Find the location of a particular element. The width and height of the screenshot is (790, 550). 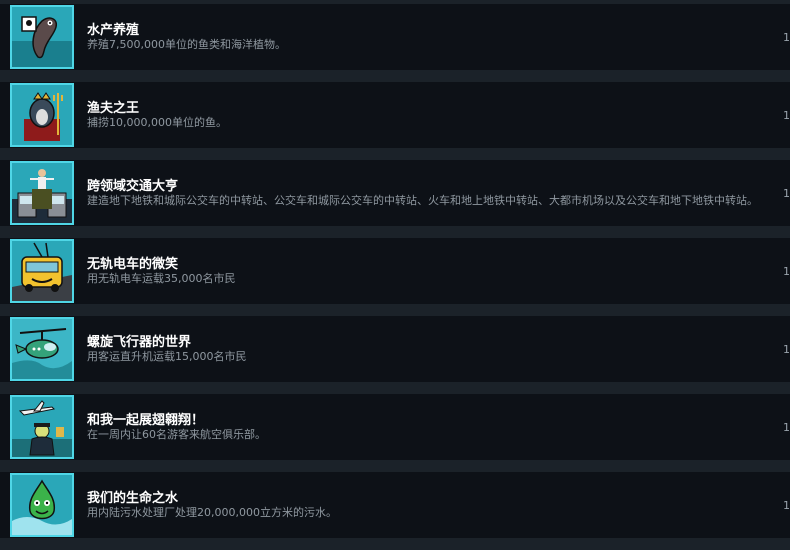

achievement-row: 我们的生命之水 用内陆污水处理厂处理20,000,000立方米的污水。 1 is located at coordinates (395, 505).